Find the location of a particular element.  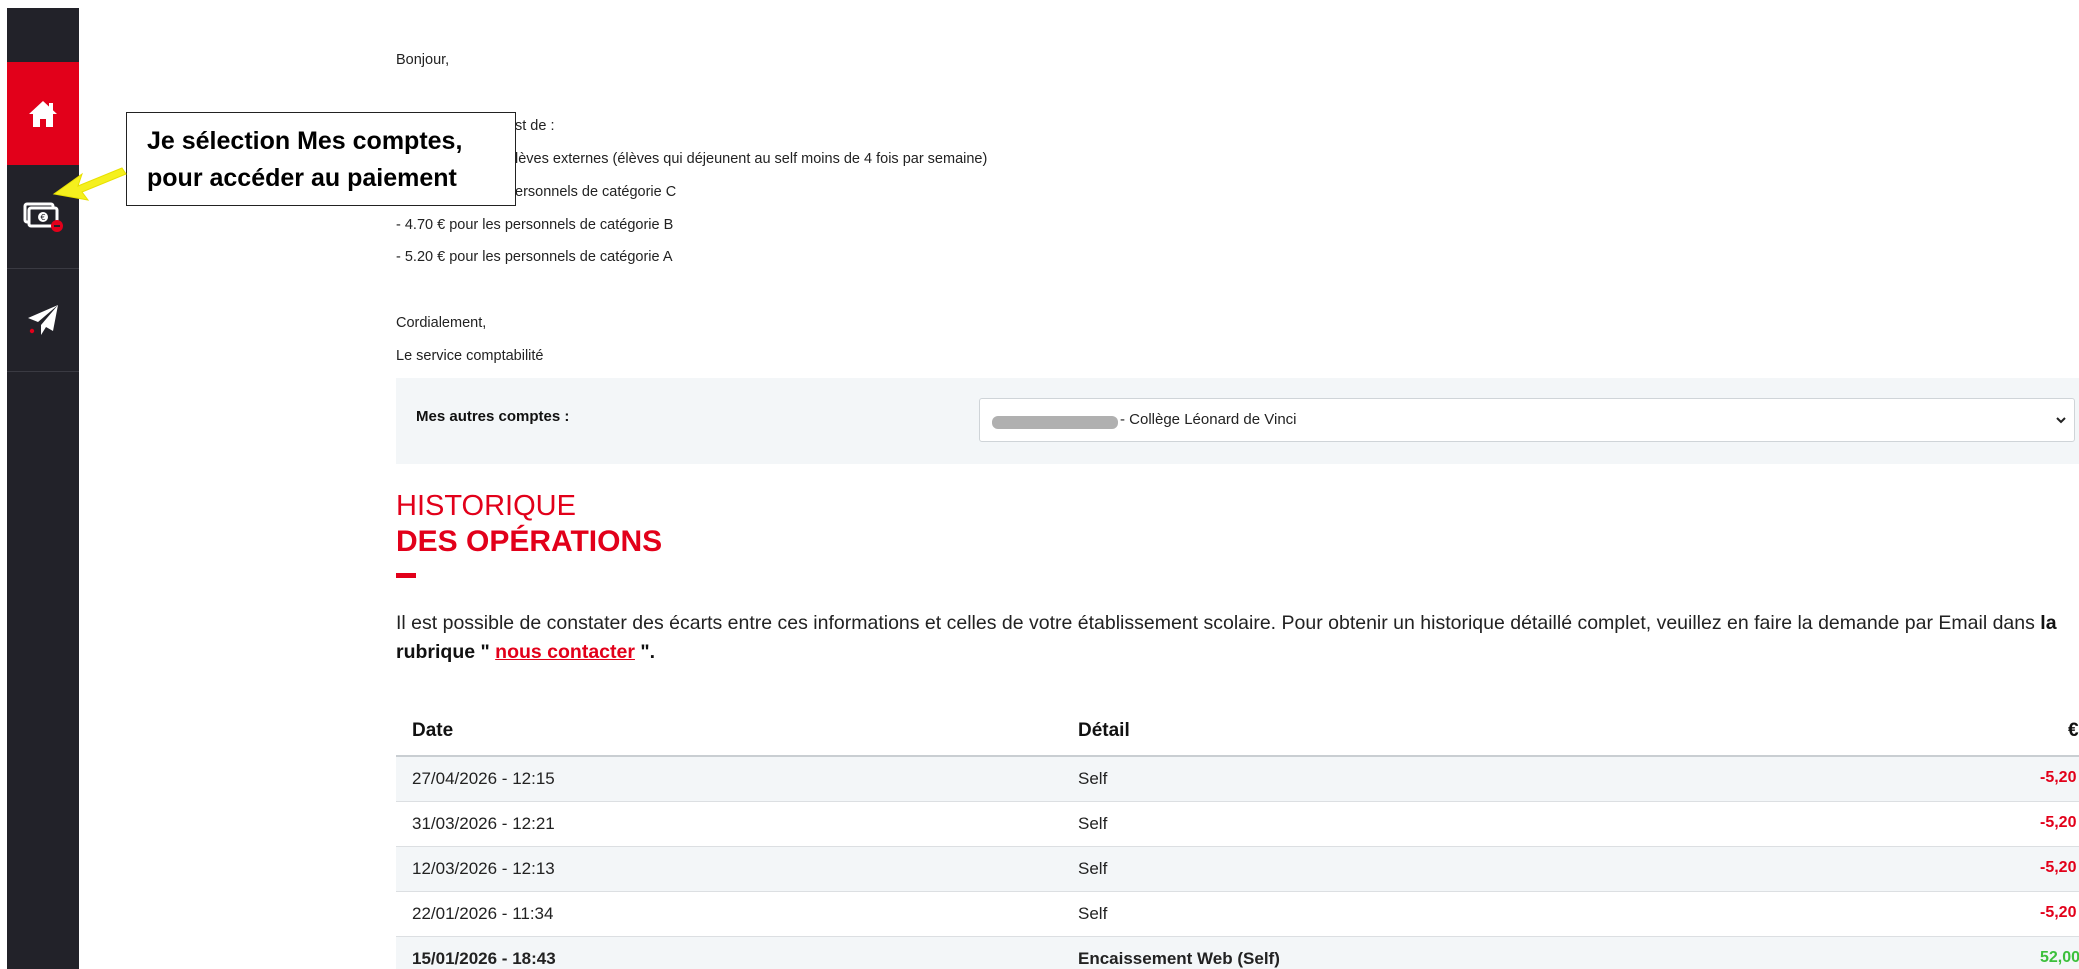

sidebar-item-home is located at coordinates (43, 113).